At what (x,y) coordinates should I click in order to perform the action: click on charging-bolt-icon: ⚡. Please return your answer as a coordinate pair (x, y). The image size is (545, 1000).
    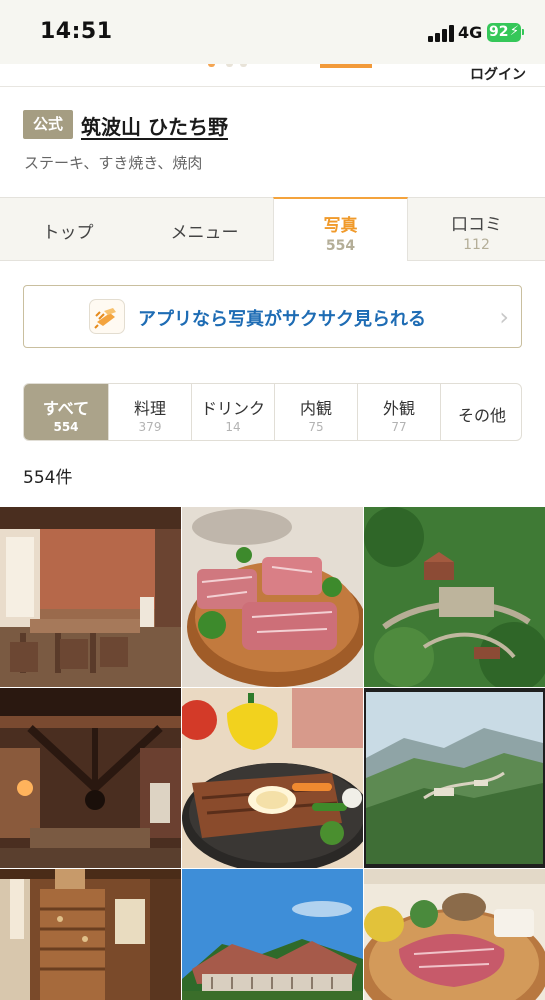
    Looking at the image, I should click on (514, 31).